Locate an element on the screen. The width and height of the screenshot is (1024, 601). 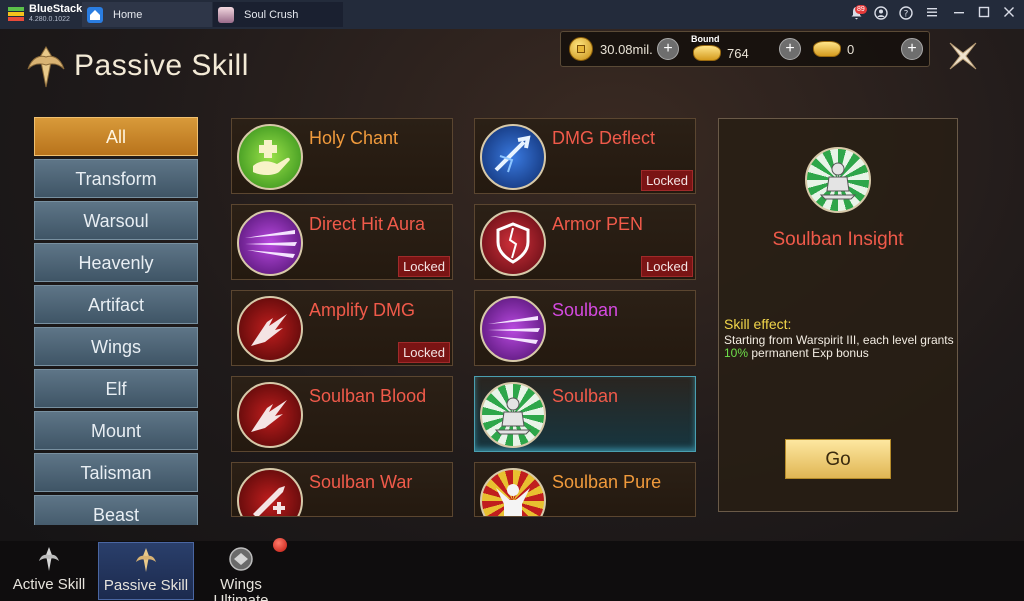
currency-bar: 30.08mil. + Bound 764 + 0 + is located at coordinates (745, 49).